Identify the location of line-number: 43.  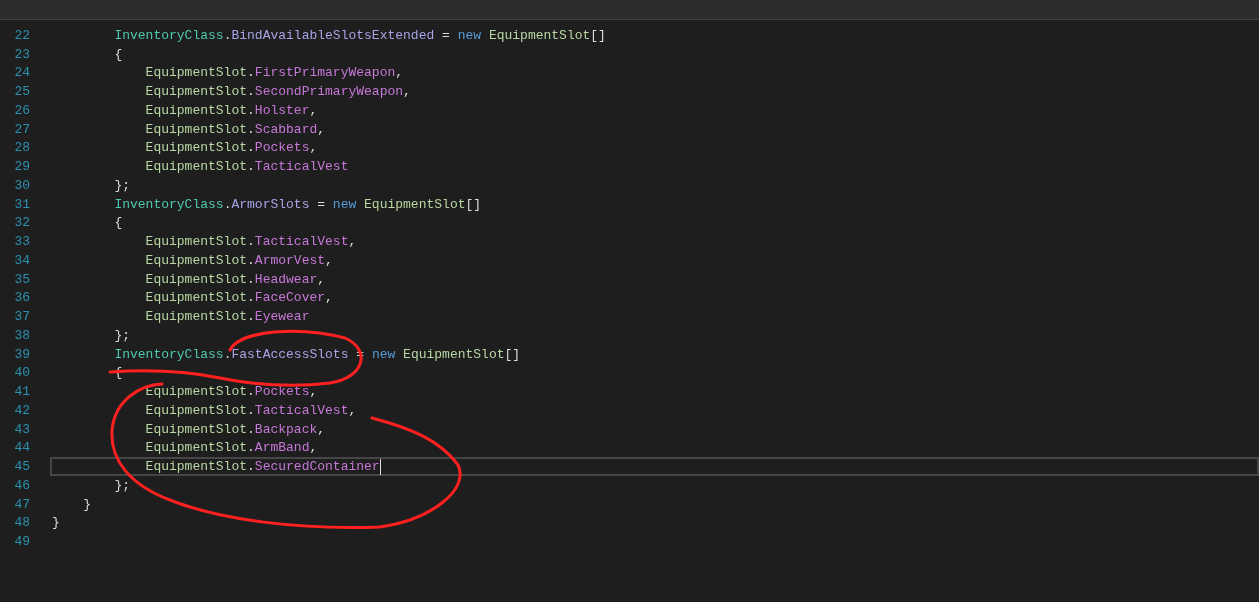
(22, 429).